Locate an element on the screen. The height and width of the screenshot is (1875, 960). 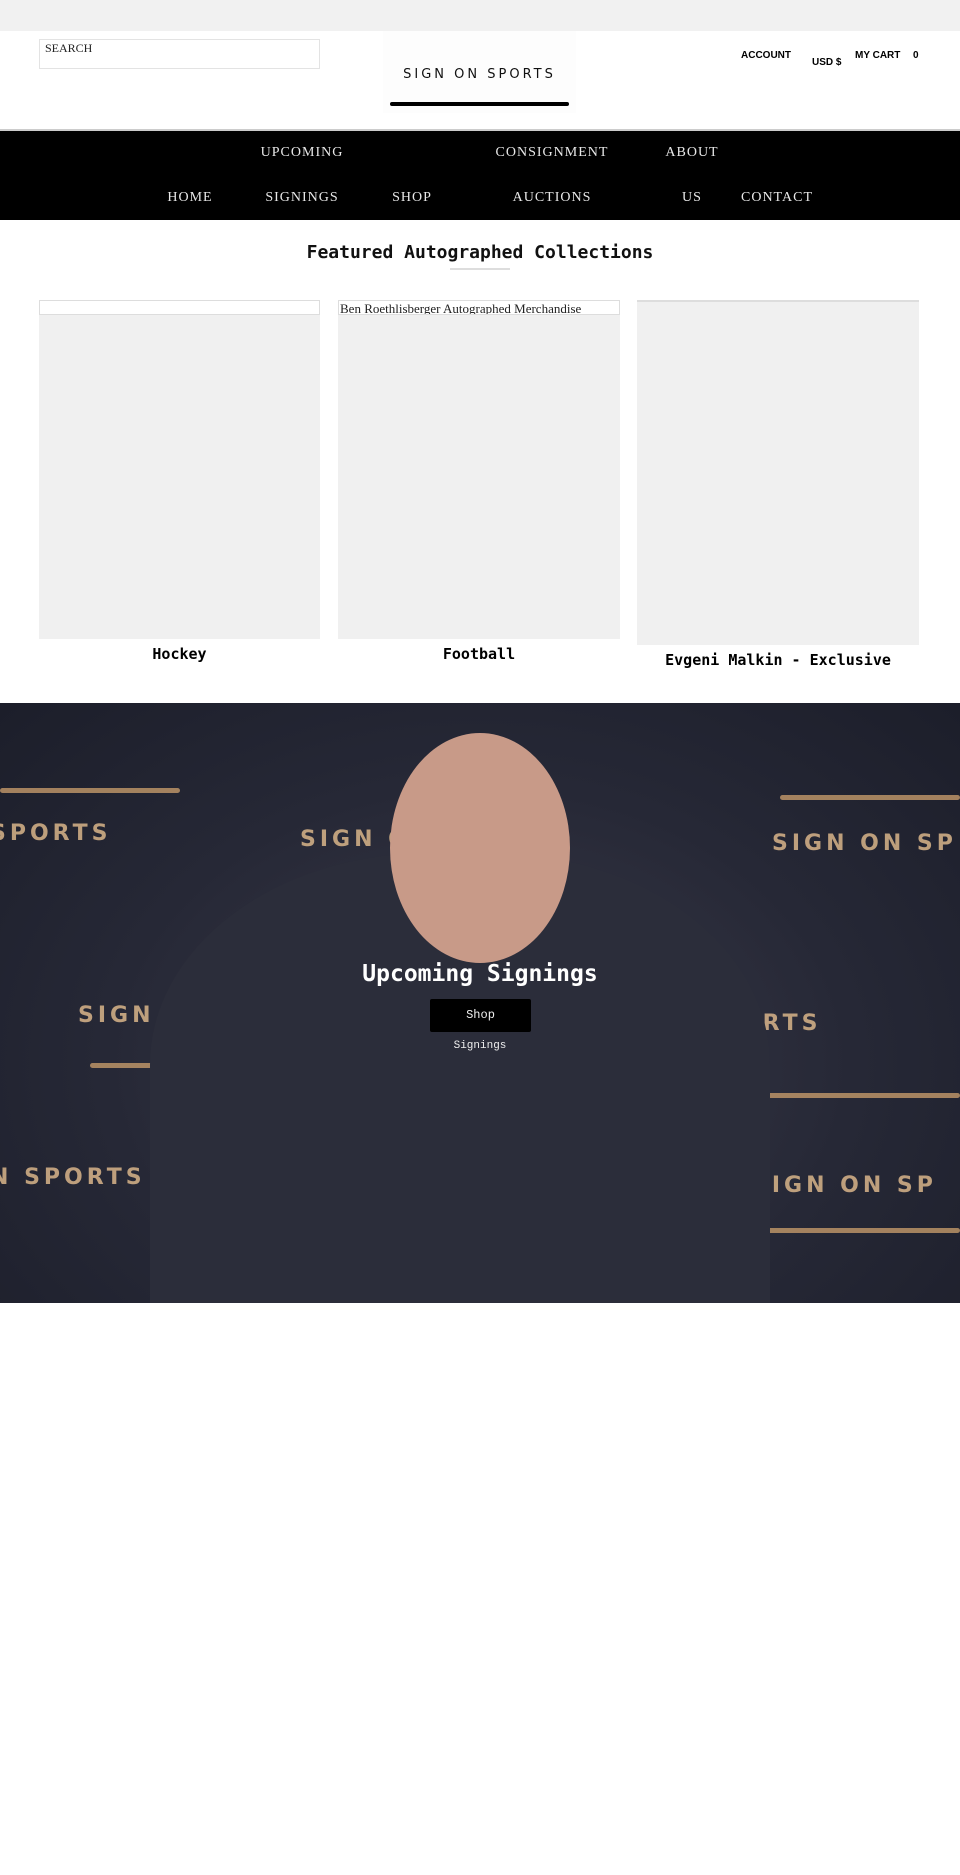
nav-consignment-auctions: AUCTIONS is located at coordinates (552, 198).